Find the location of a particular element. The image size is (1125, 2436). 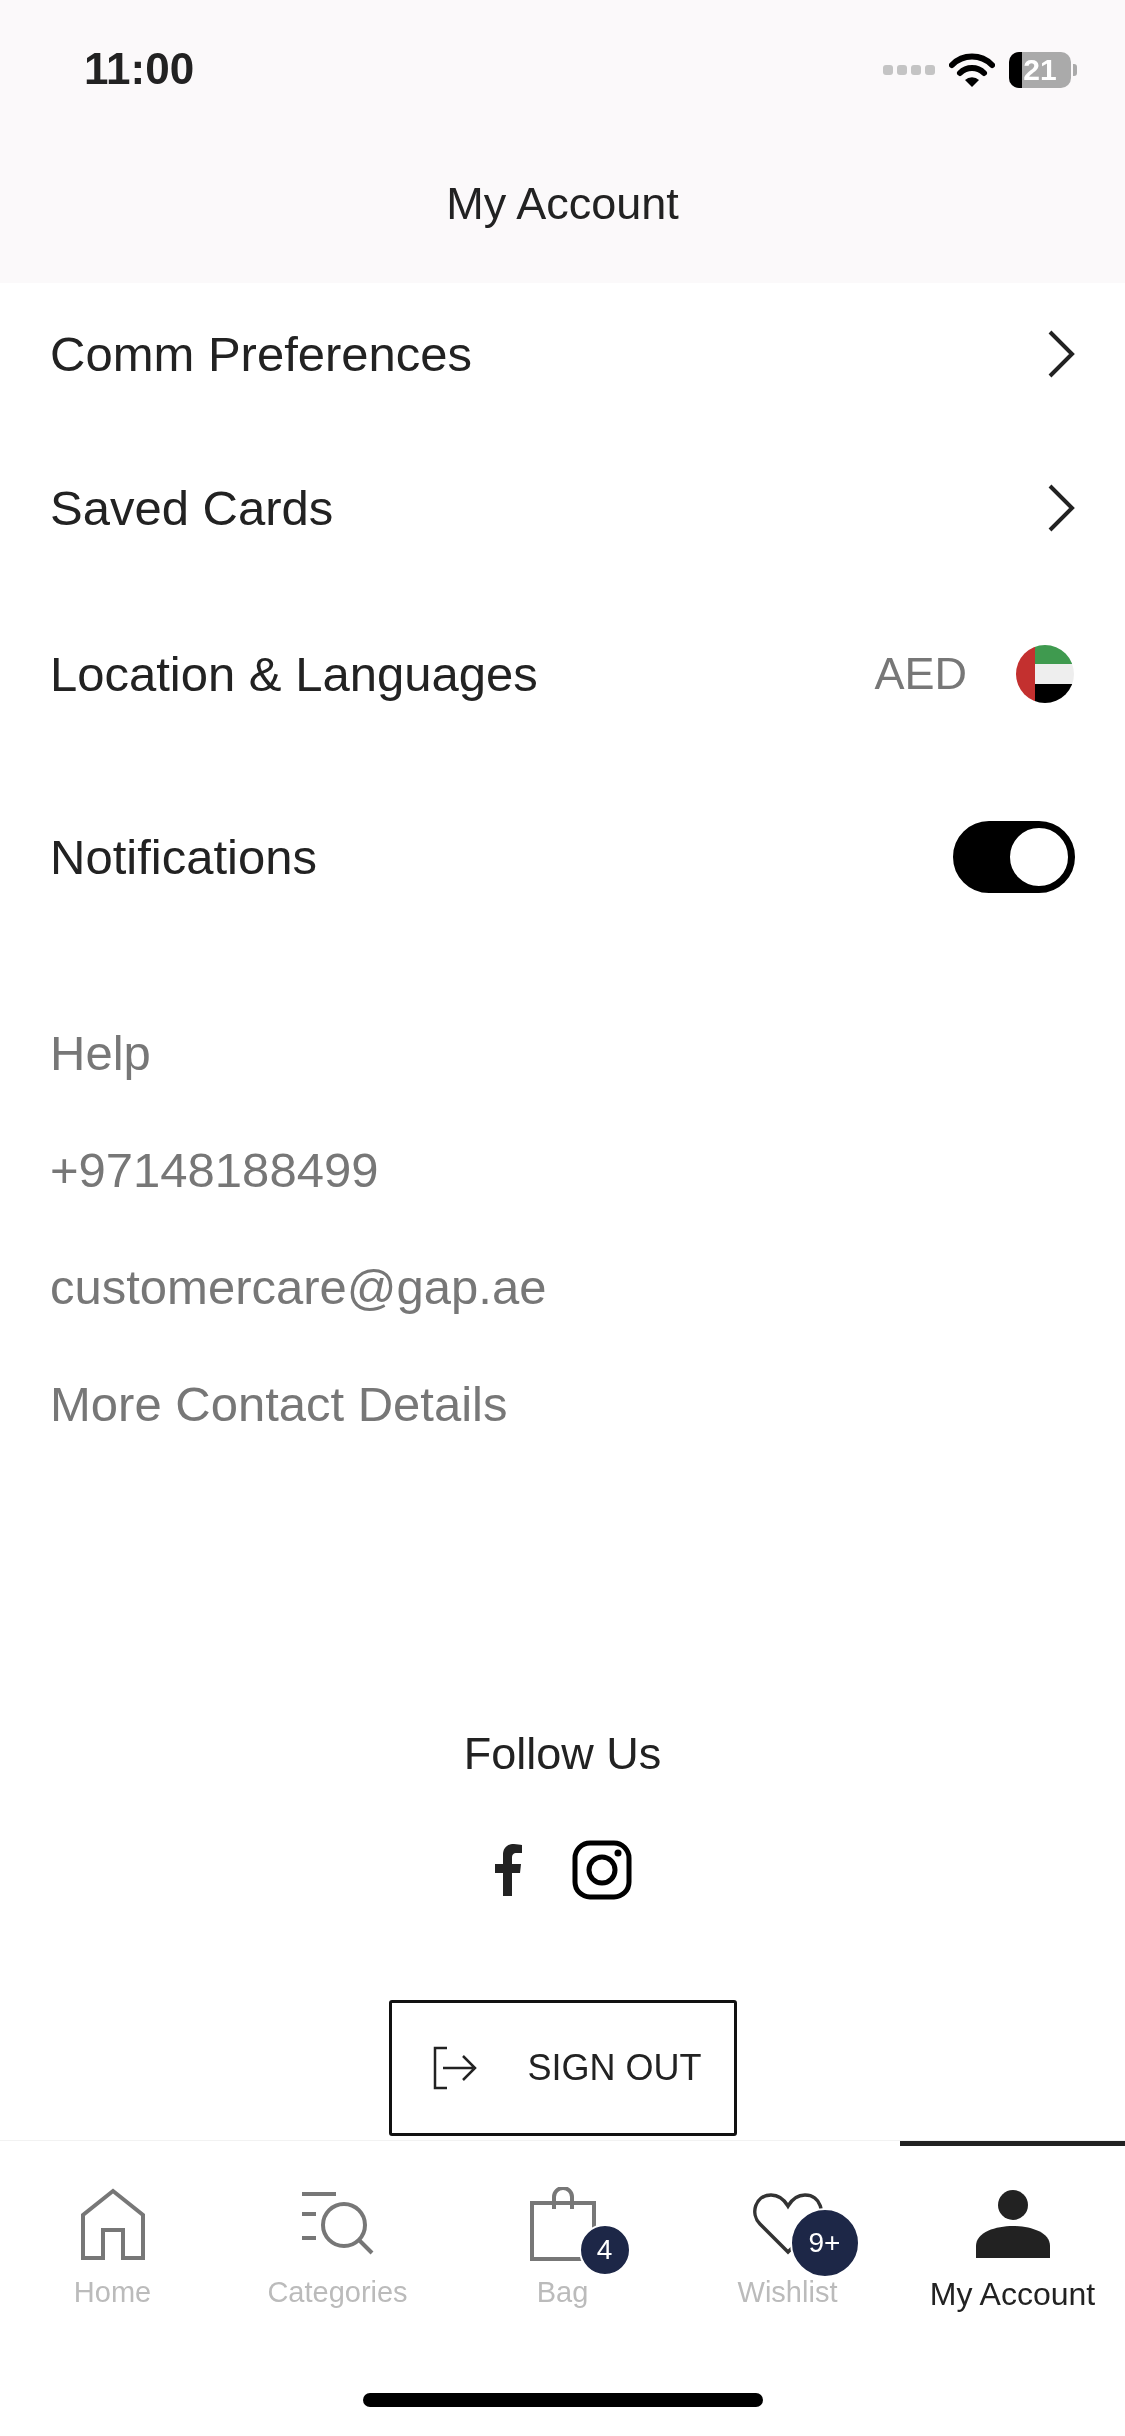

tab-item: My Account is located at coordinates (1012, 2251).